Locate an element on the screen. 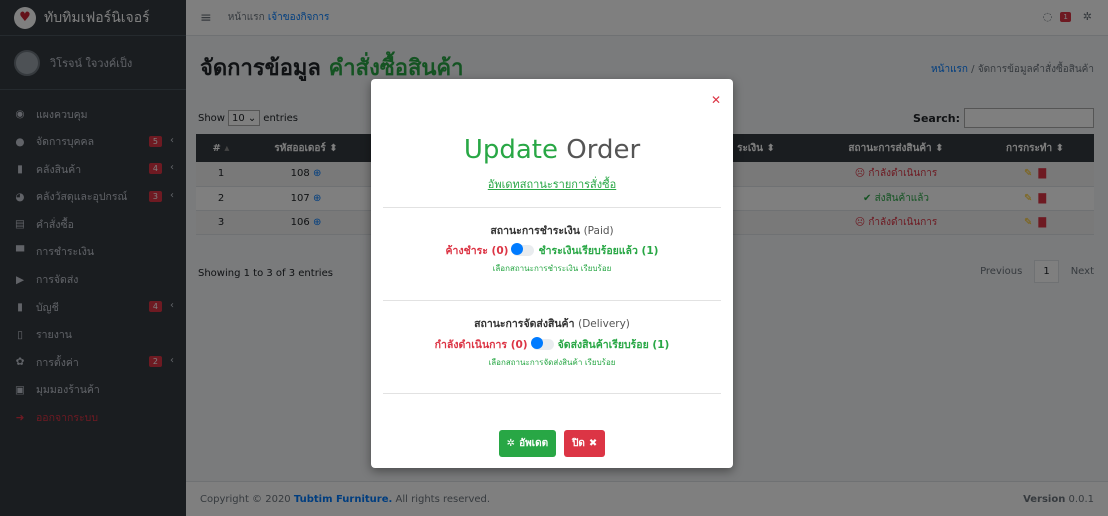 Image resolution: width=1108 pixels, height=516 pixels. modal-title: Update Order is located at coordinates (552, 150).